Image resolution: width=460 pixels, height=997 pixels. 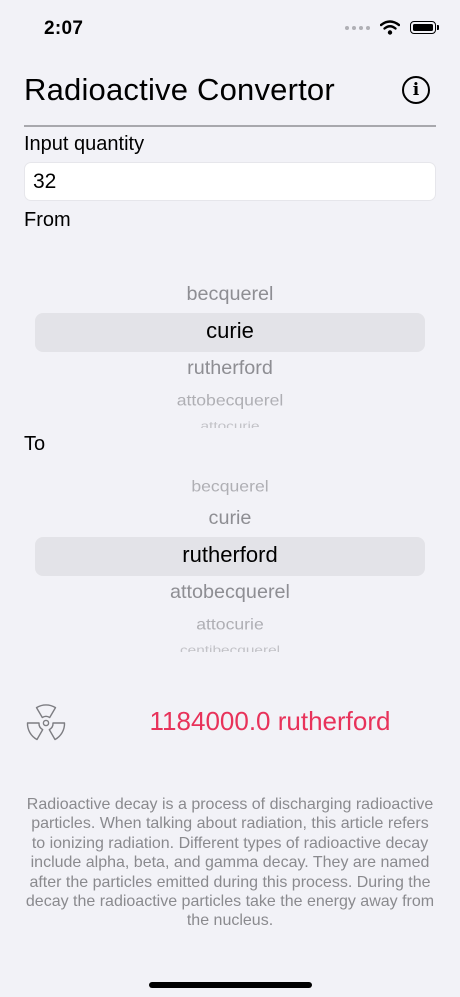 I want to click on conversion-result: 1184000.0 rutherford, so click(x=270, y=721).